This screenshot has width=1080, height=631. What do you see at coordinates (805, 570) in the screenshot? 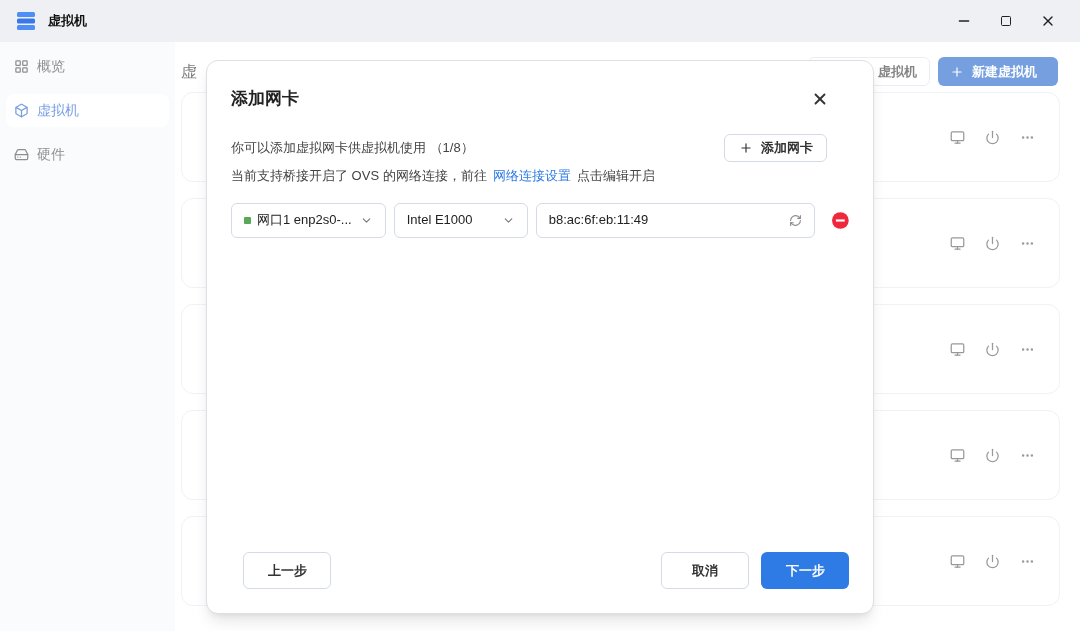
I see `next-button: 下一步` at bounding box center [805, 570].